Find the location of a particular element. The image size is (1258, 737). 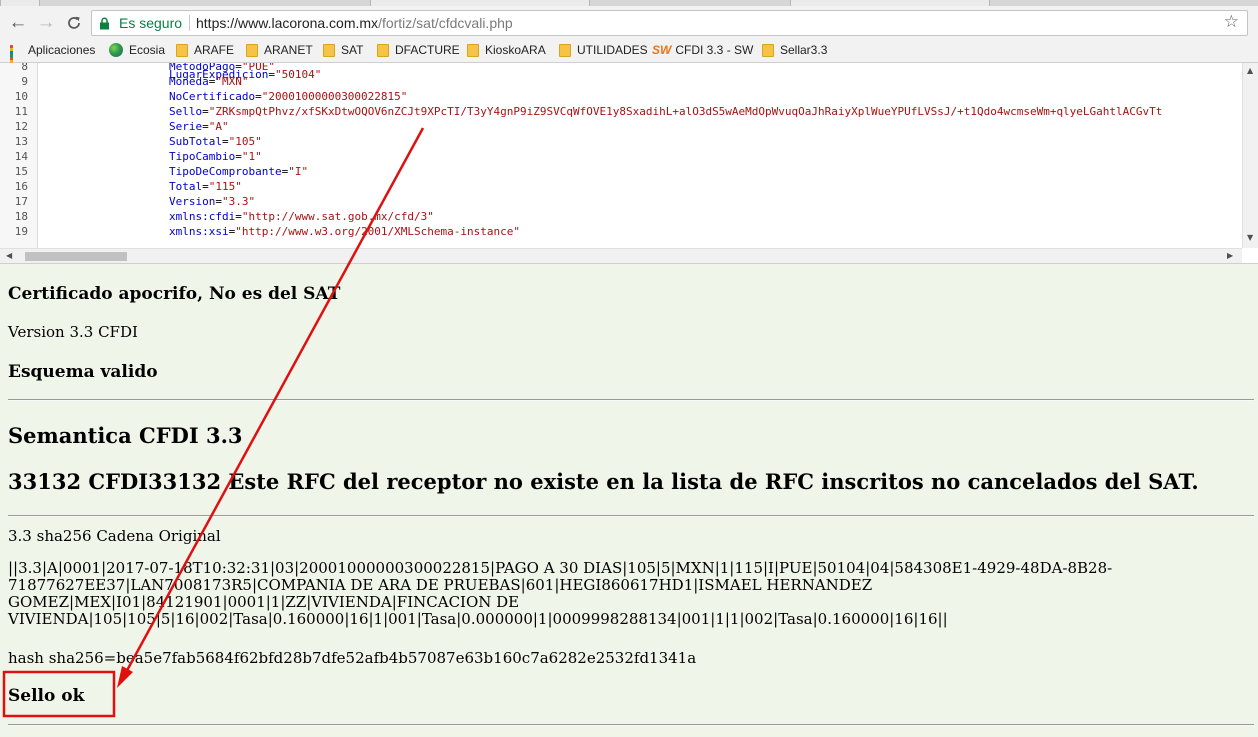

vertical-scrollbar: ▲ ▼ is located at coordinates (1250, 155).